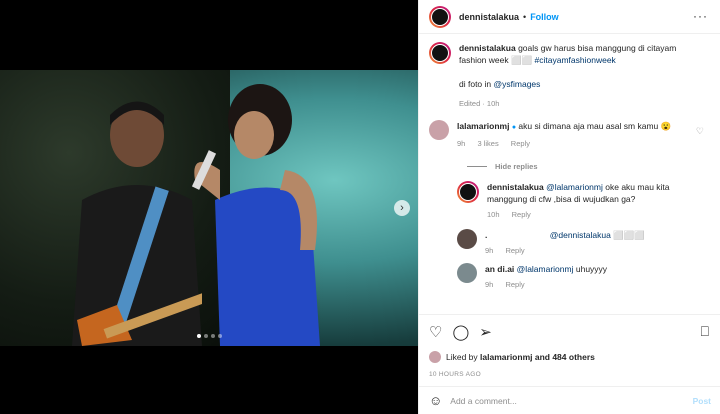 The width and height of the screenshot is (720, 414). I want to click on hide-replies-label: Hide replies, so click(516, 166).